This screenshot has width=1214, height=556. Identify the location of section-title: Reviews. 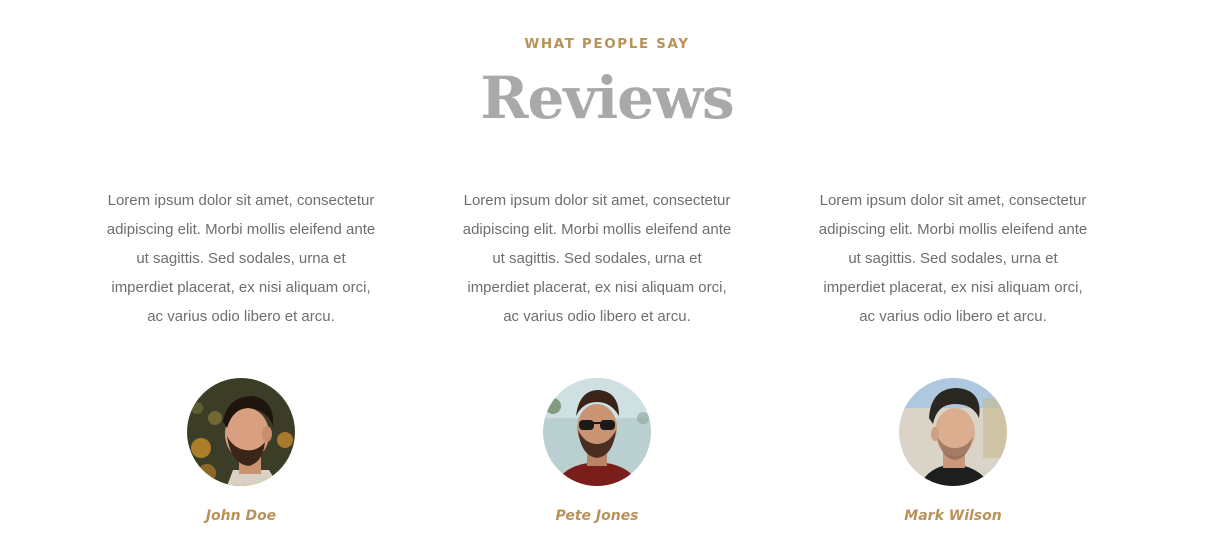
(607, 98).